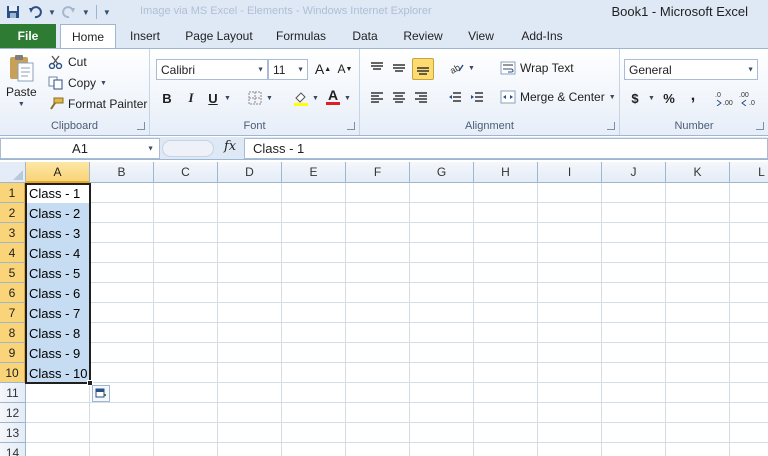 The height and width of the screenshot is (456, 768). Describe the element at coordinates (13, 353) in the screenshot. I see `row-header-9: 9` at that location.